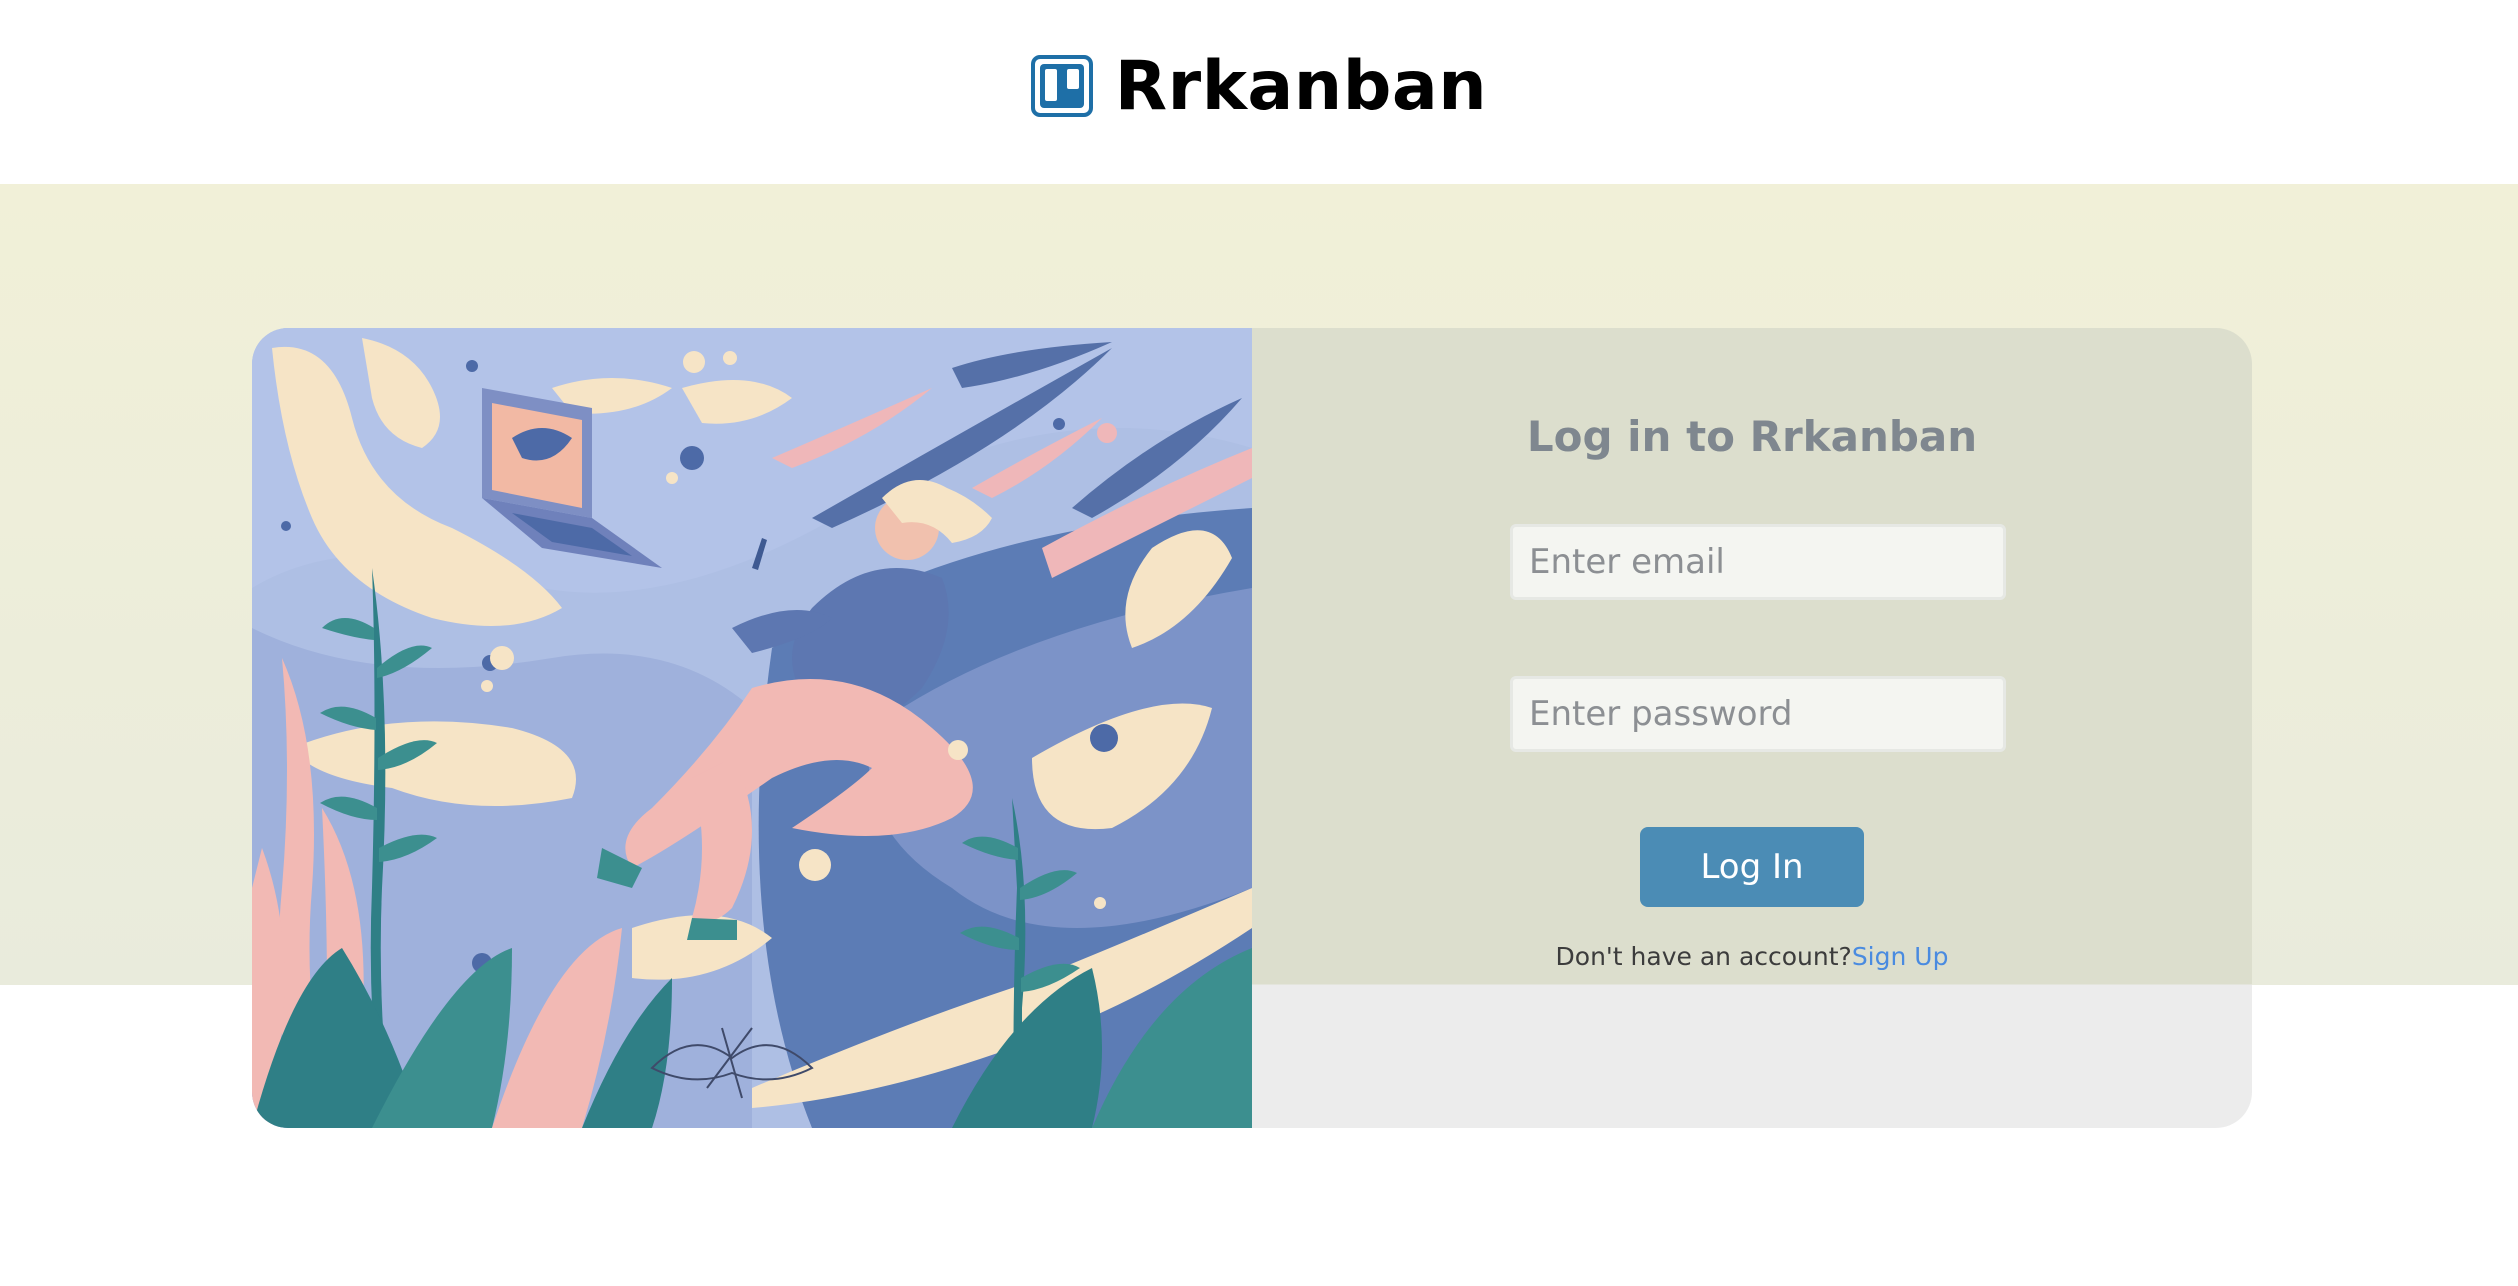  Describe the element at coordinates (1758, 562) in the screenshot. I see `email-input` at that location.